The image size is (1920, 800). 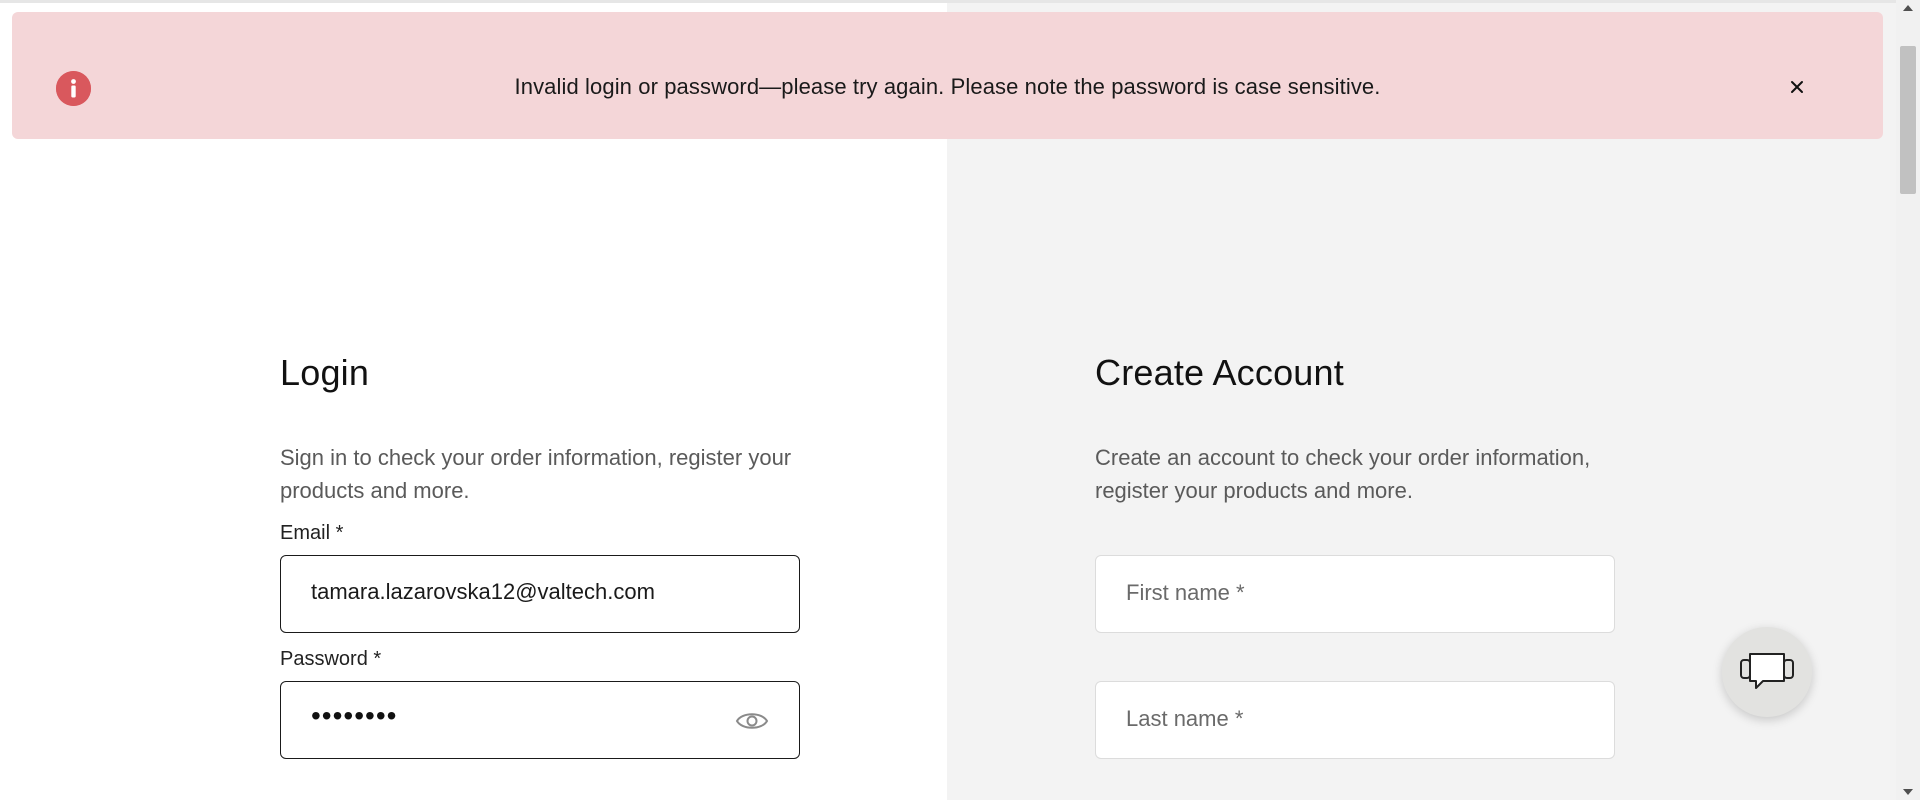 I want to click on vertical-scrollbar, so click(x=1908, y=400).